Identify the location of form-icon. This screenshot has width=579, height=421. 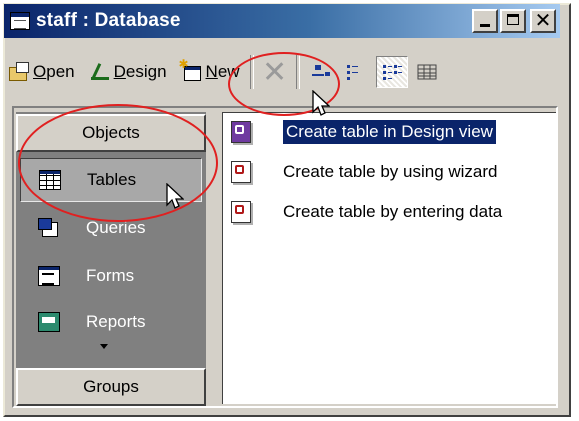
(49, 276).